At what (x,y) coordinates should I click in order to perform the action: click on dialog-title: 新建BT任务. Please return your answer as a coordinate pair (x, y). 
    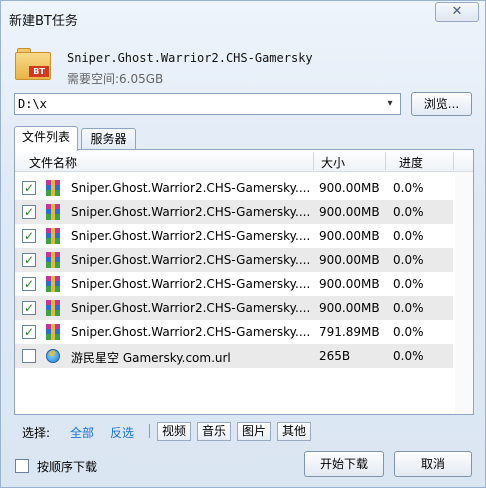
    Looking at the image, I should click on (43, 21).